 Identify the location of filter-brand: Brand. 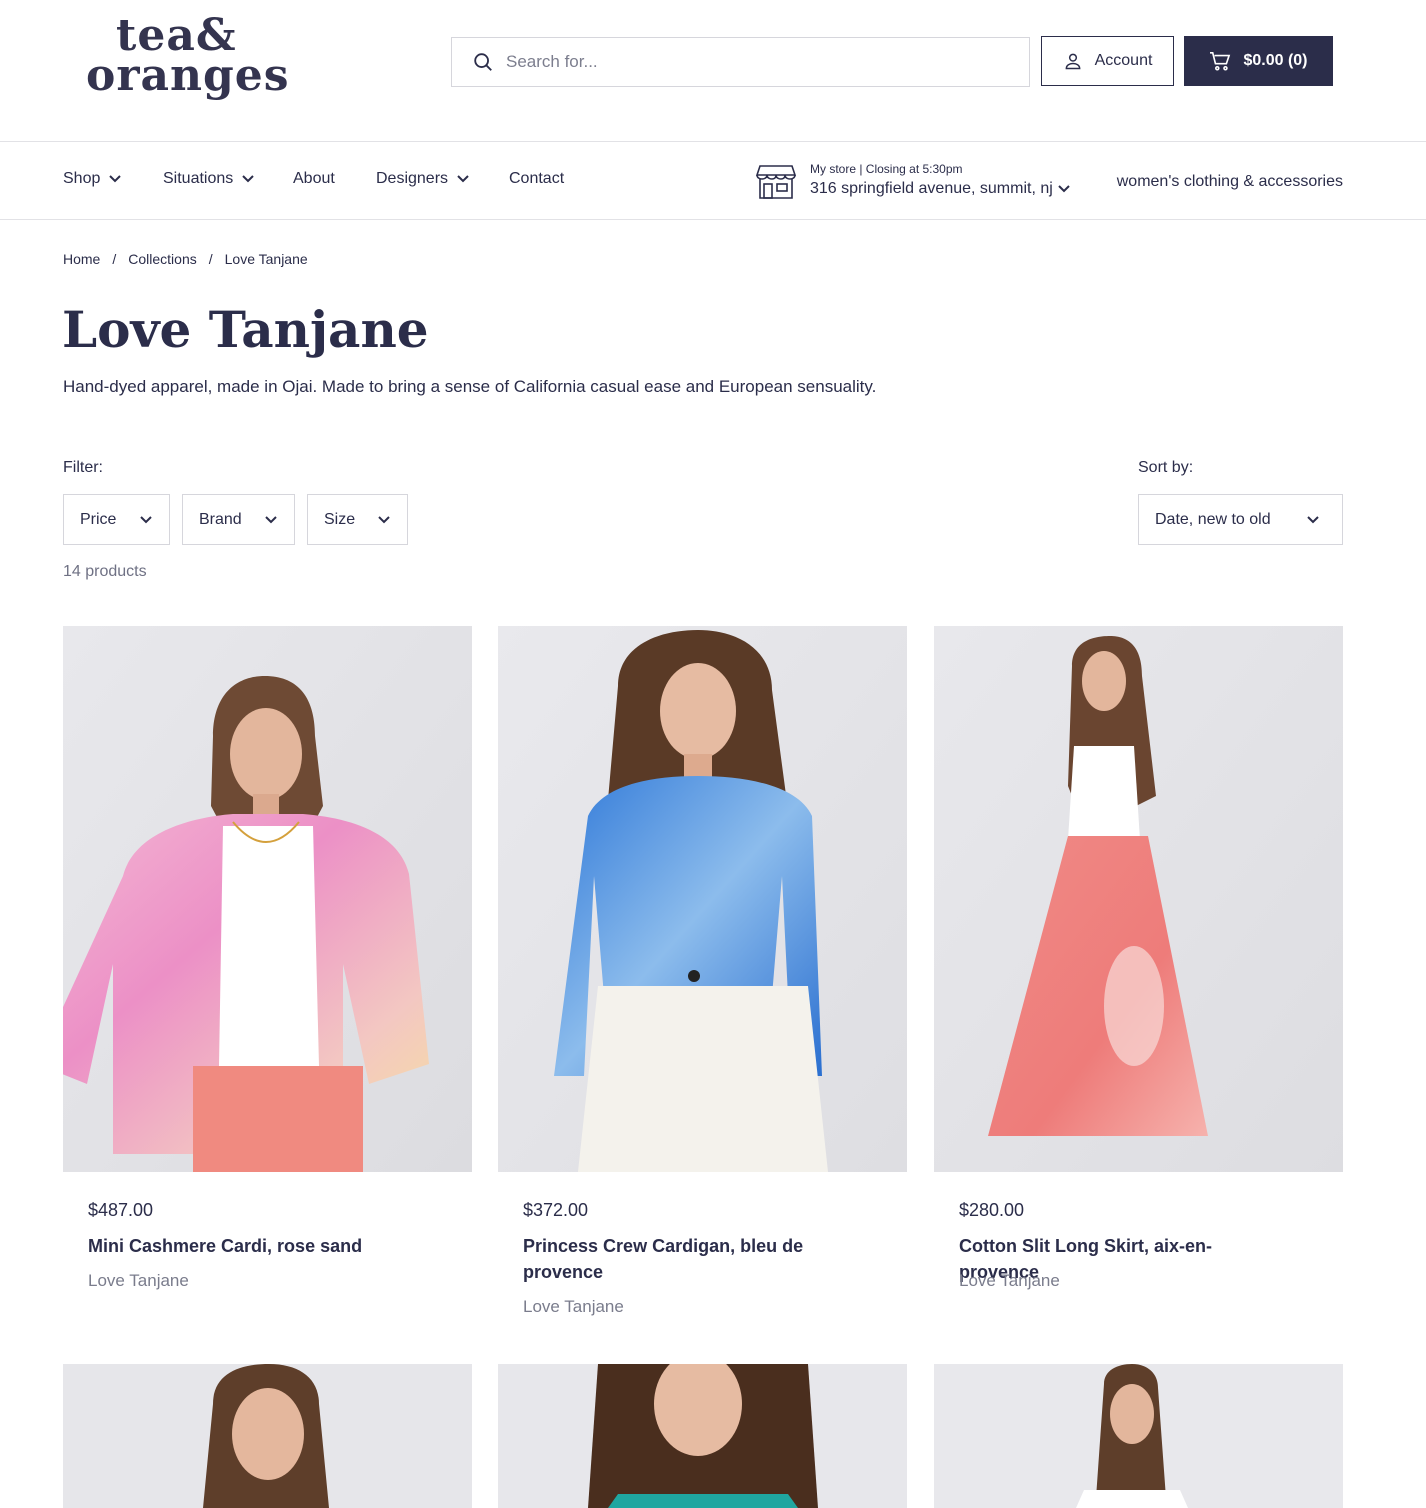
(238, 519).